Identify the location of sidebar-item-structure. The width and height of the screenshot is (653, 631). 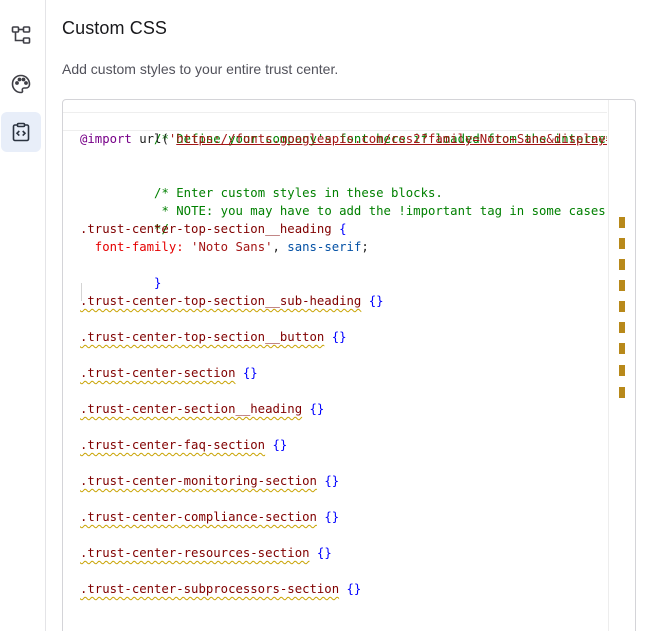
(21, 35).